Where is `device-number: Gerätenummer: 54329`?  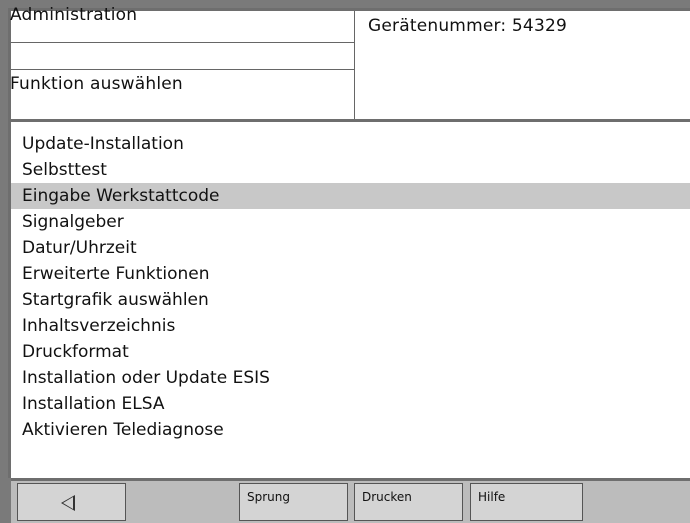
device-number: Gerätenummer: 54329 is located at coordinates (467, 26).